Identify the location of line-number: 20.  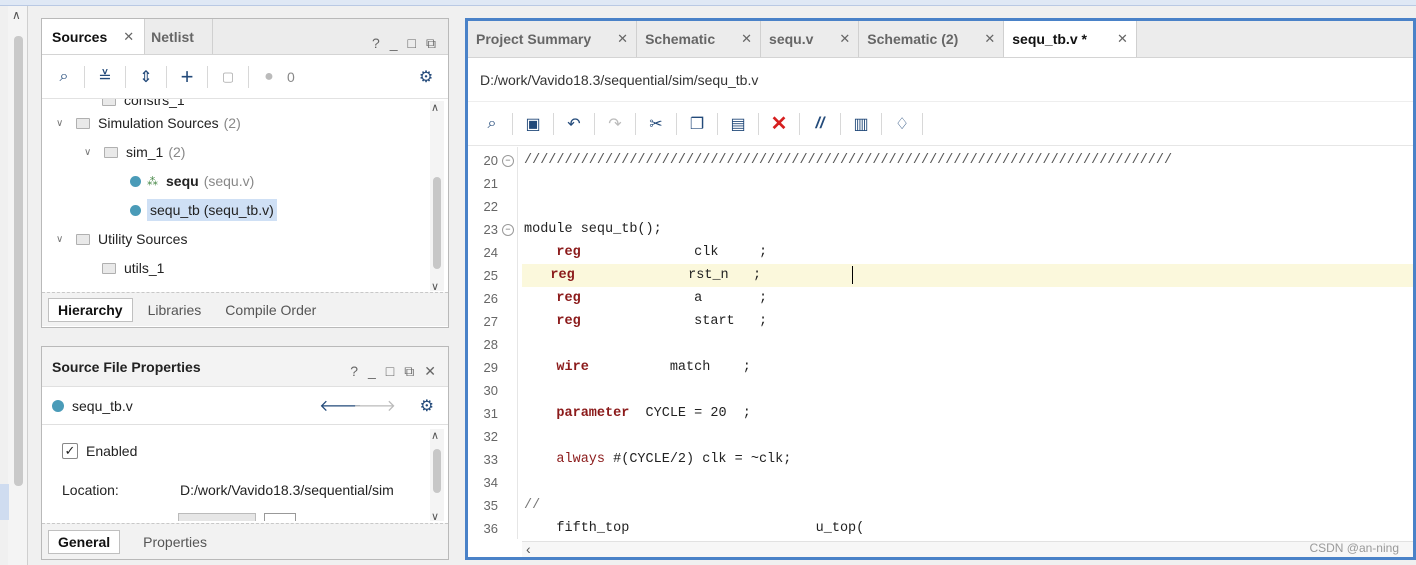
(490, 160).